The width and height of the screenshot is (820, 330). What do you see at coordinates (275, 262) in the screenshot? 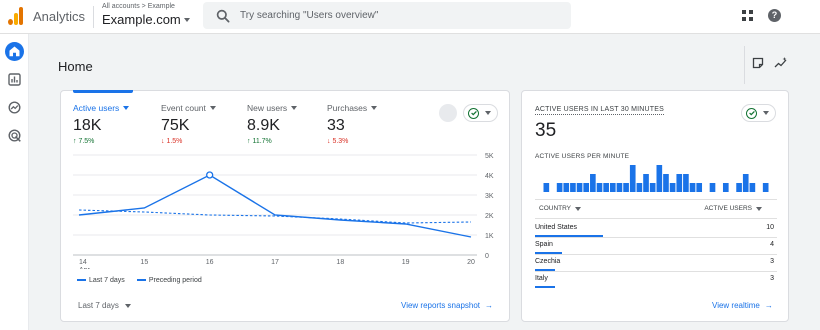
I see `x-tick-label: 17` at bounding box center [275, 262].